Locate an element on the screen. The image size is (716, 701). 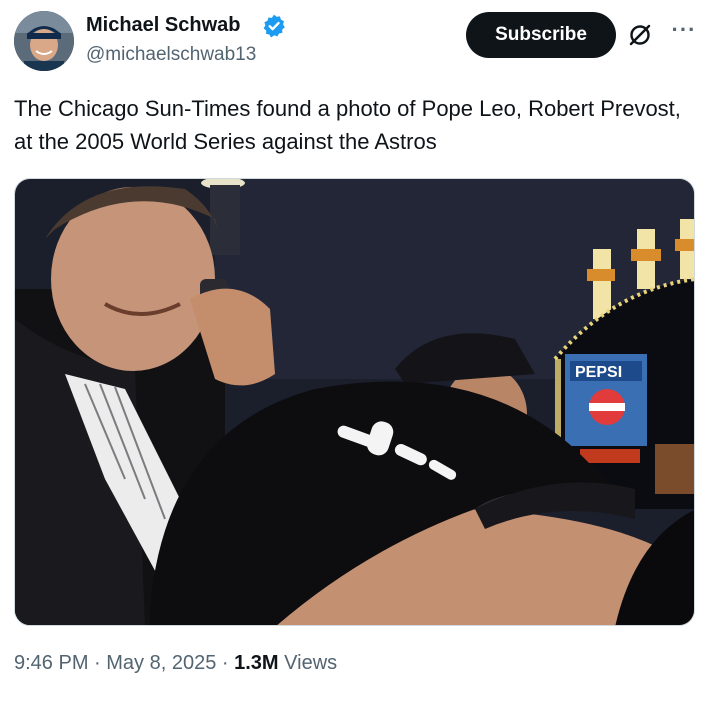
tweet-time: 9:46 PM is located at coordinates (51, 663).